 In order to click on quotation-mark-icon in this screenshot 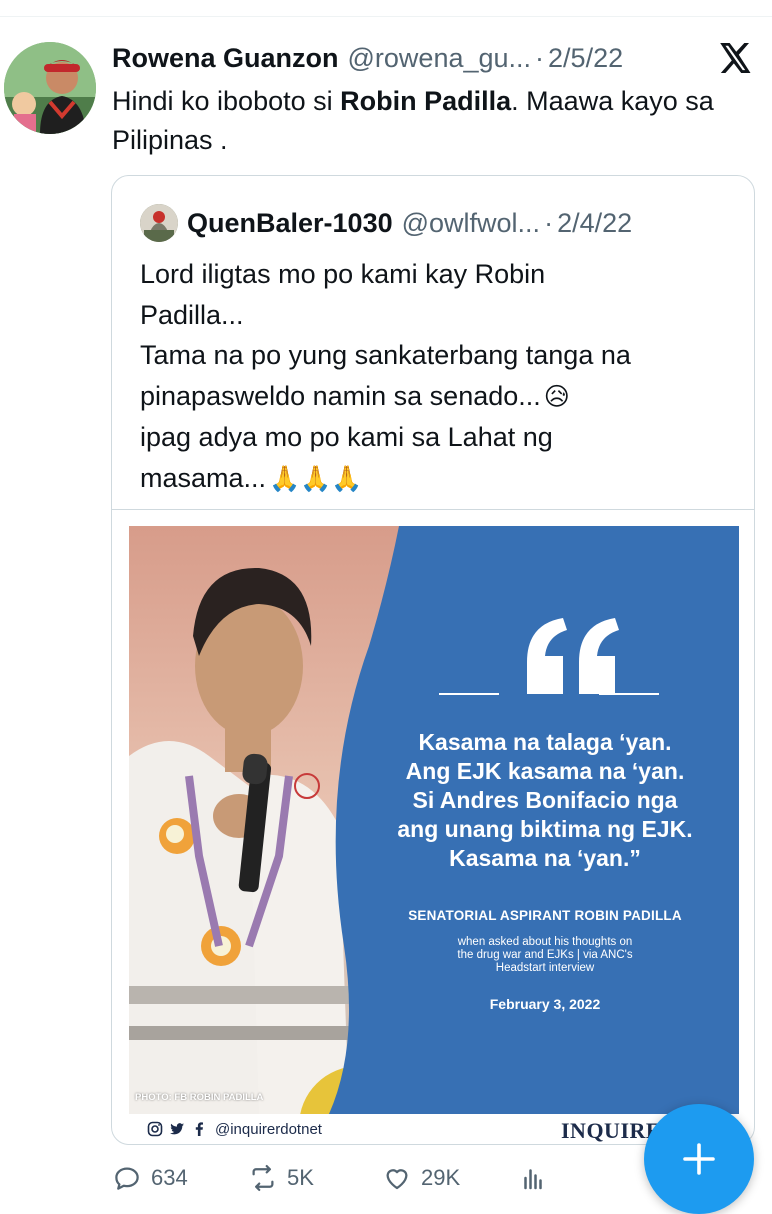, I will do `click(573, 656)`.